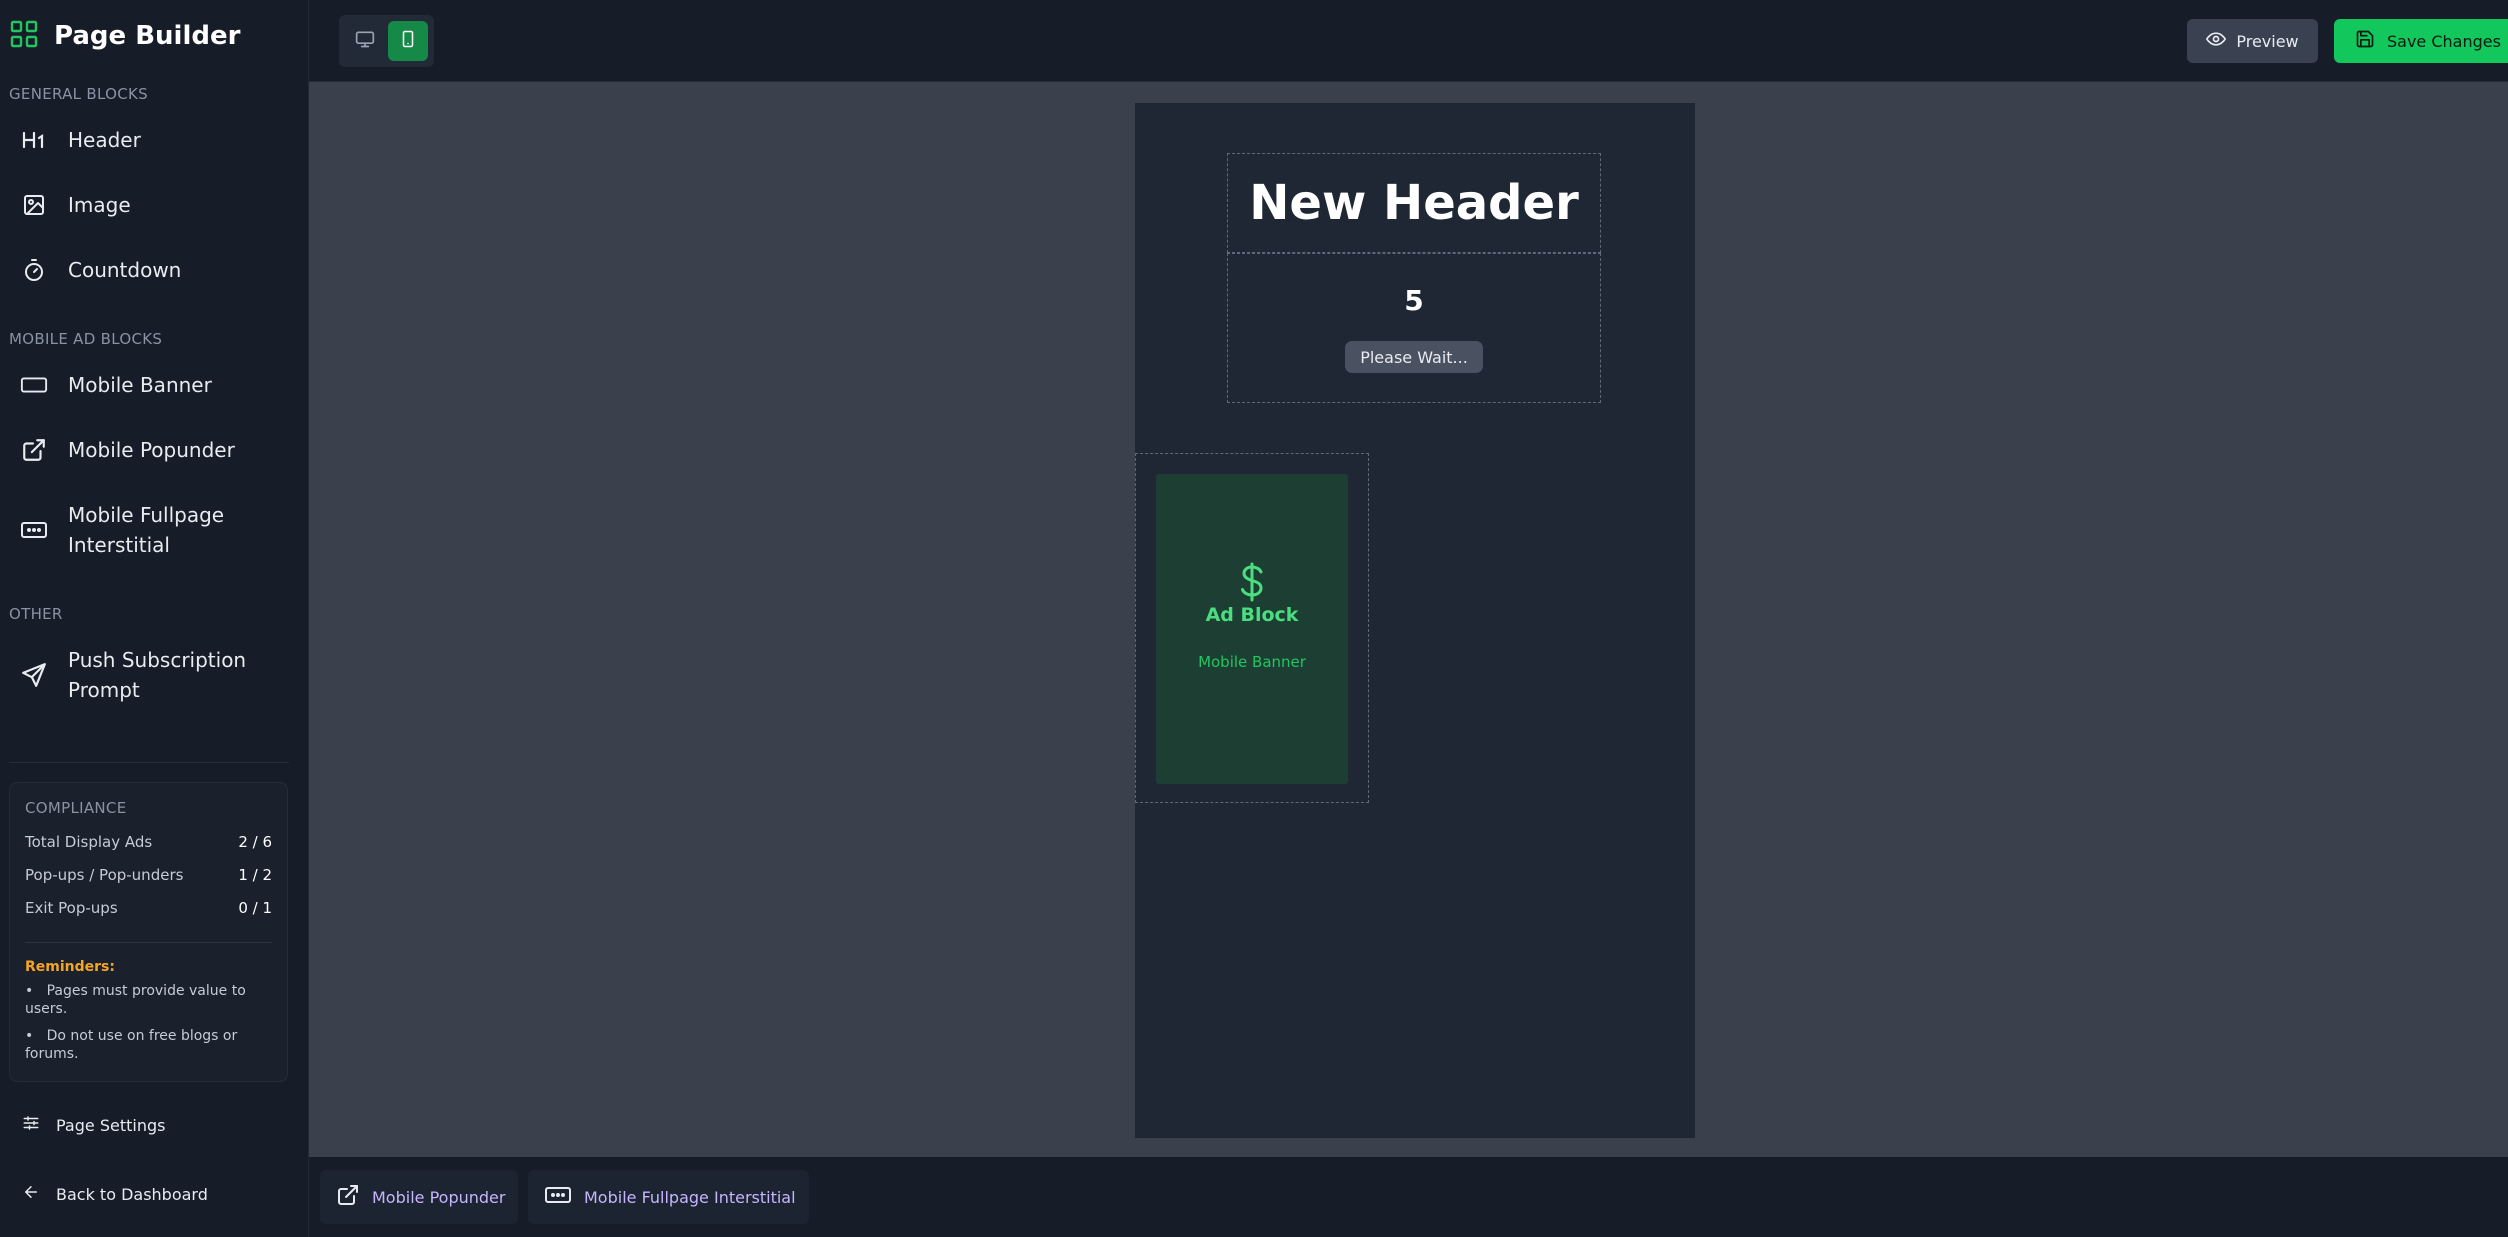  I want to click on banner-icon, so click(34, 385).